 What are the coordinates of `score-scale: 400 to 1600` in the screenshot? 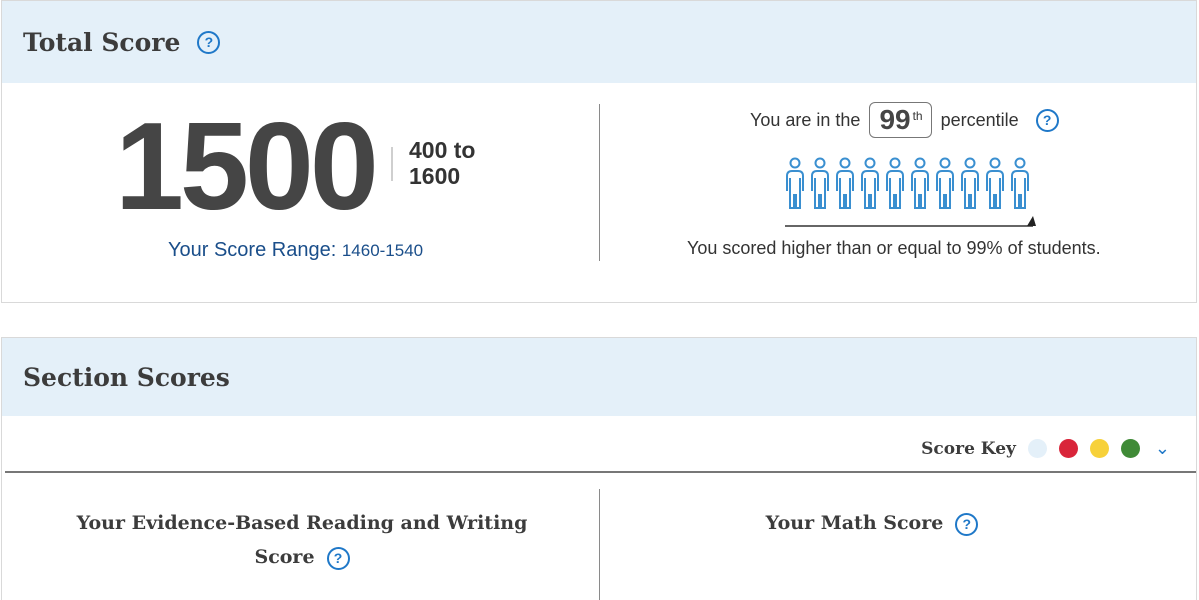 It's located at (442, 163).